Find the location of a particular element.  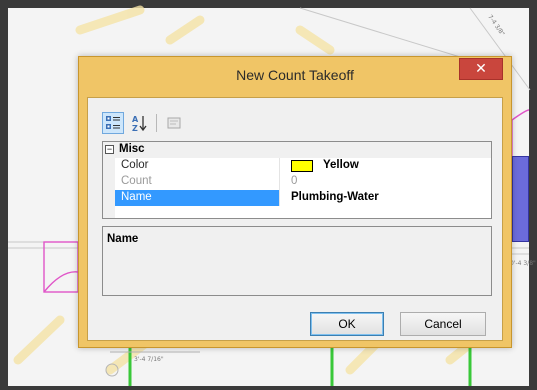

property-row-count: Count 0 is located at coordinates (297, 182).